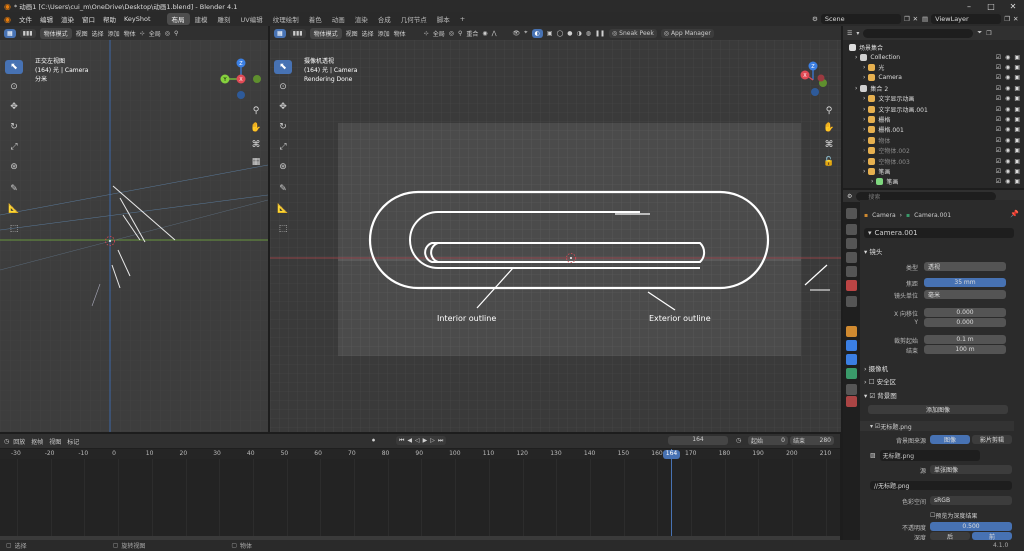  What do you see at coordinates (860, 19) in the screenshot?
I see `scene-name: Scene` at bounding box center [860, 19].